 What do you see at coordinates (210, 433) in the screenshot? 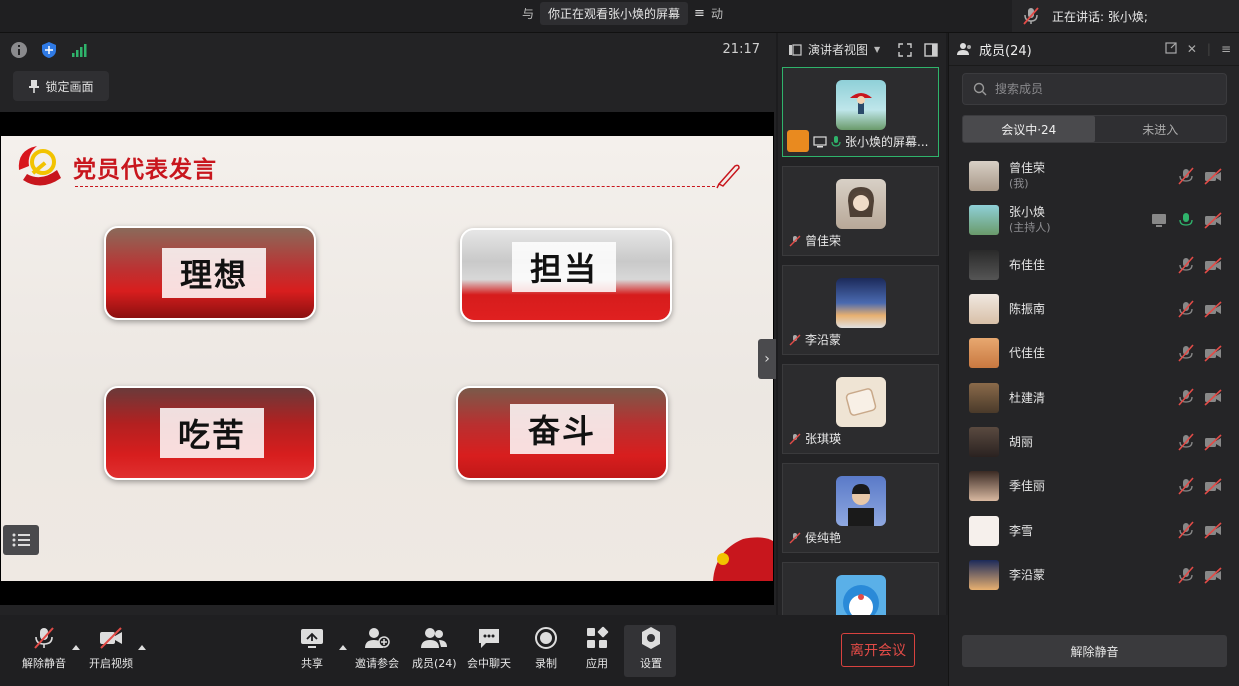
I see `slide-card-chiku: 吃苦` at bounding box center [210, 433].